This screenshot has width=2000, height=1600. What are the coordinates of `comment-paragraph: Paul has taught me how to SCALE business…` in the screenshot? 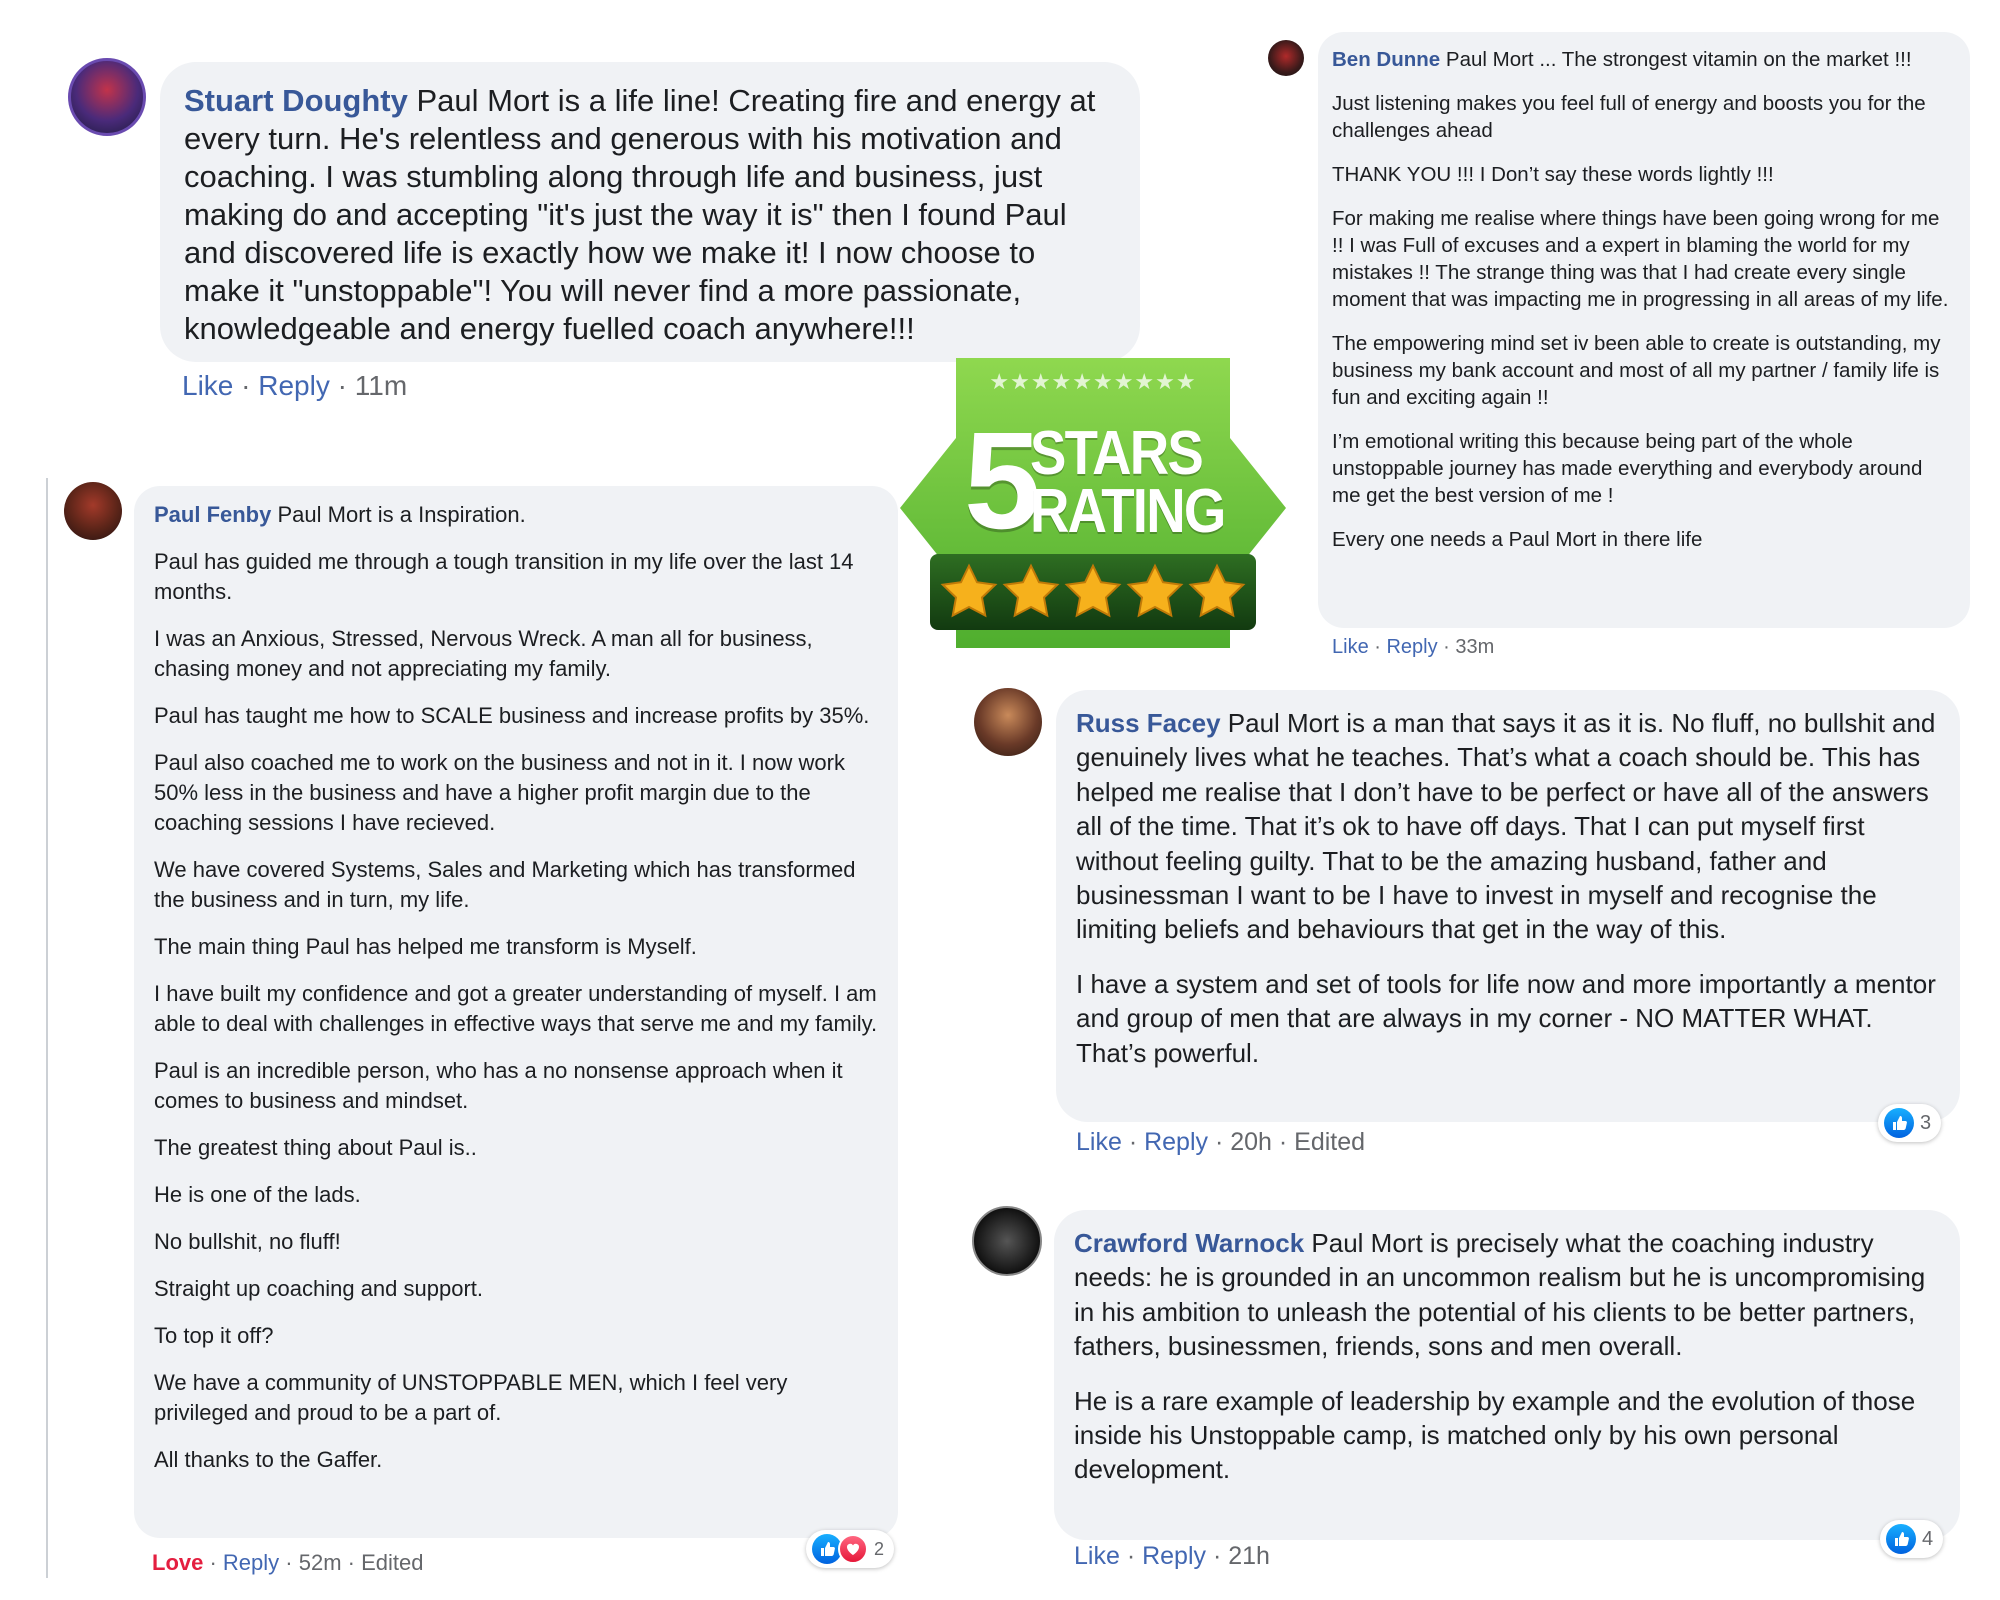 It's located at (512, 715).